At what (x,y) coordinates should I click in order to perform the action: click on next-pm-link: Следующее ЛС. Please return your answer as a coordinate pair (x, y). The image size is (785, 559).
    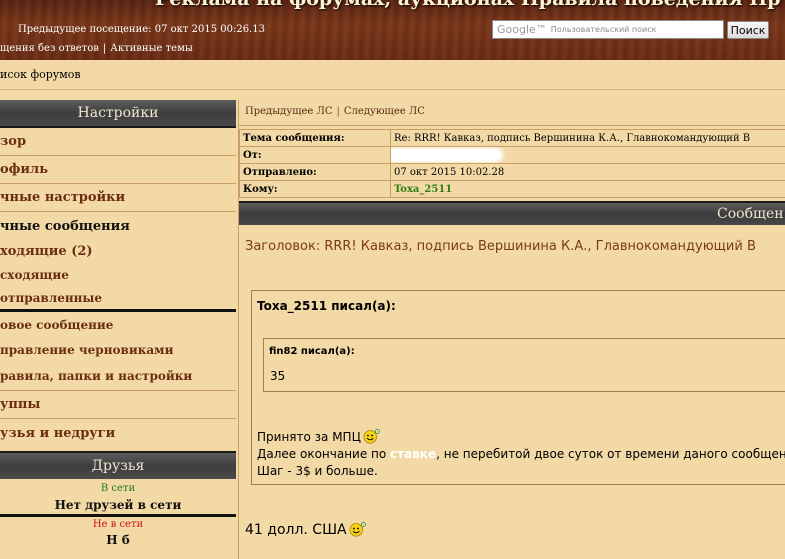
    Looking at the image, I should click on (384, 111).